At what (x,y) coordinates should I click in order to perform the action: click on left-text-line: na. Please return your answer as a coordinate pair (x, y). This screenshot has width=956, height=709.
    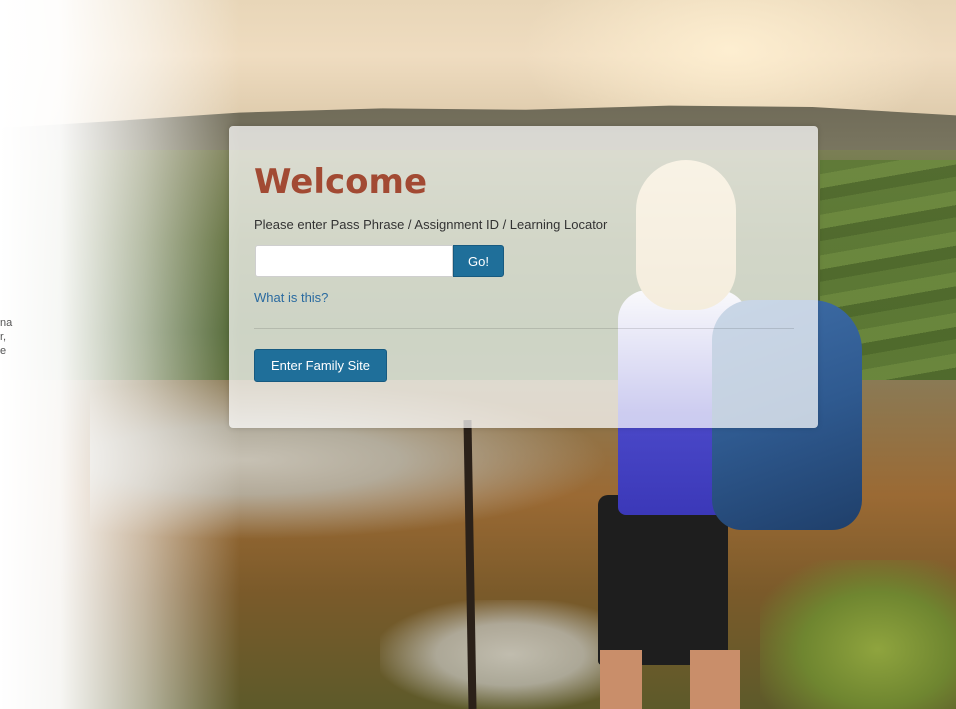
    Looking at the image, I should click on (6, 323).